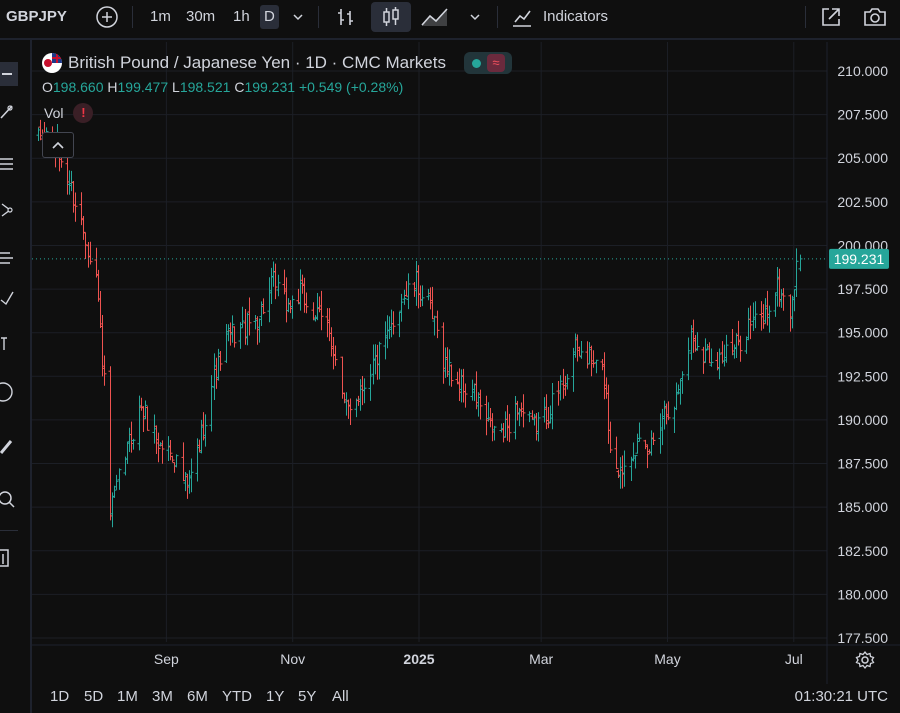  Describe the element at coordinates (862, 376) in the screenshot. I see `price-tick-label: 192.500` at that location.